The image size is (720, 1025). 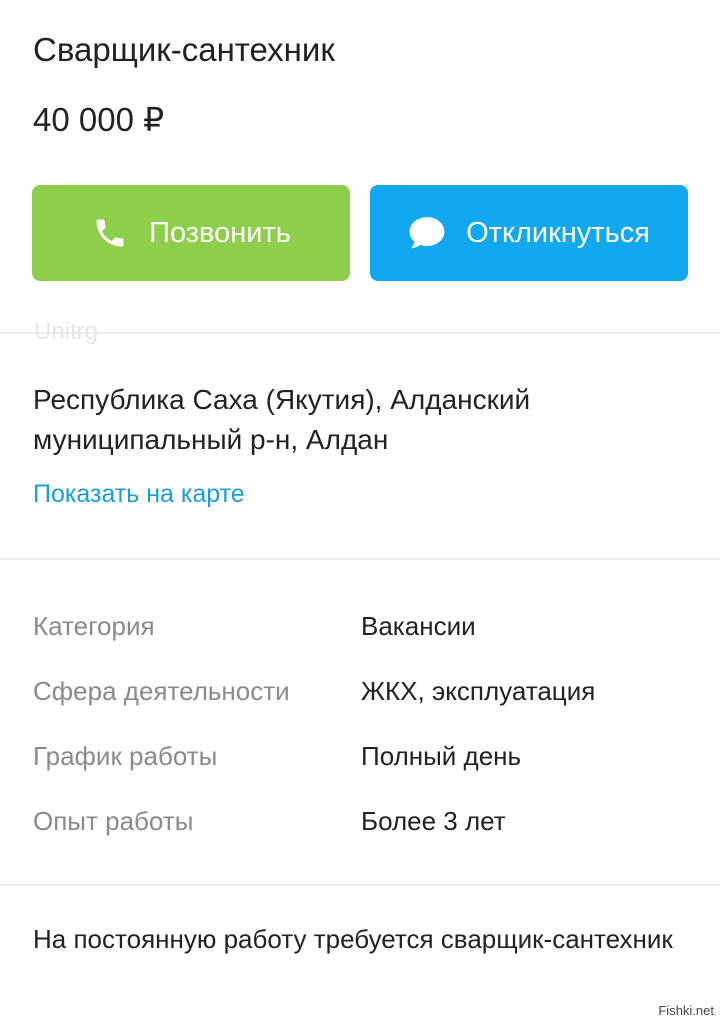 I want to click on param-row-field: Сфера деятельности ЖКХ, эксплуатация, so click(x=363, y=701).